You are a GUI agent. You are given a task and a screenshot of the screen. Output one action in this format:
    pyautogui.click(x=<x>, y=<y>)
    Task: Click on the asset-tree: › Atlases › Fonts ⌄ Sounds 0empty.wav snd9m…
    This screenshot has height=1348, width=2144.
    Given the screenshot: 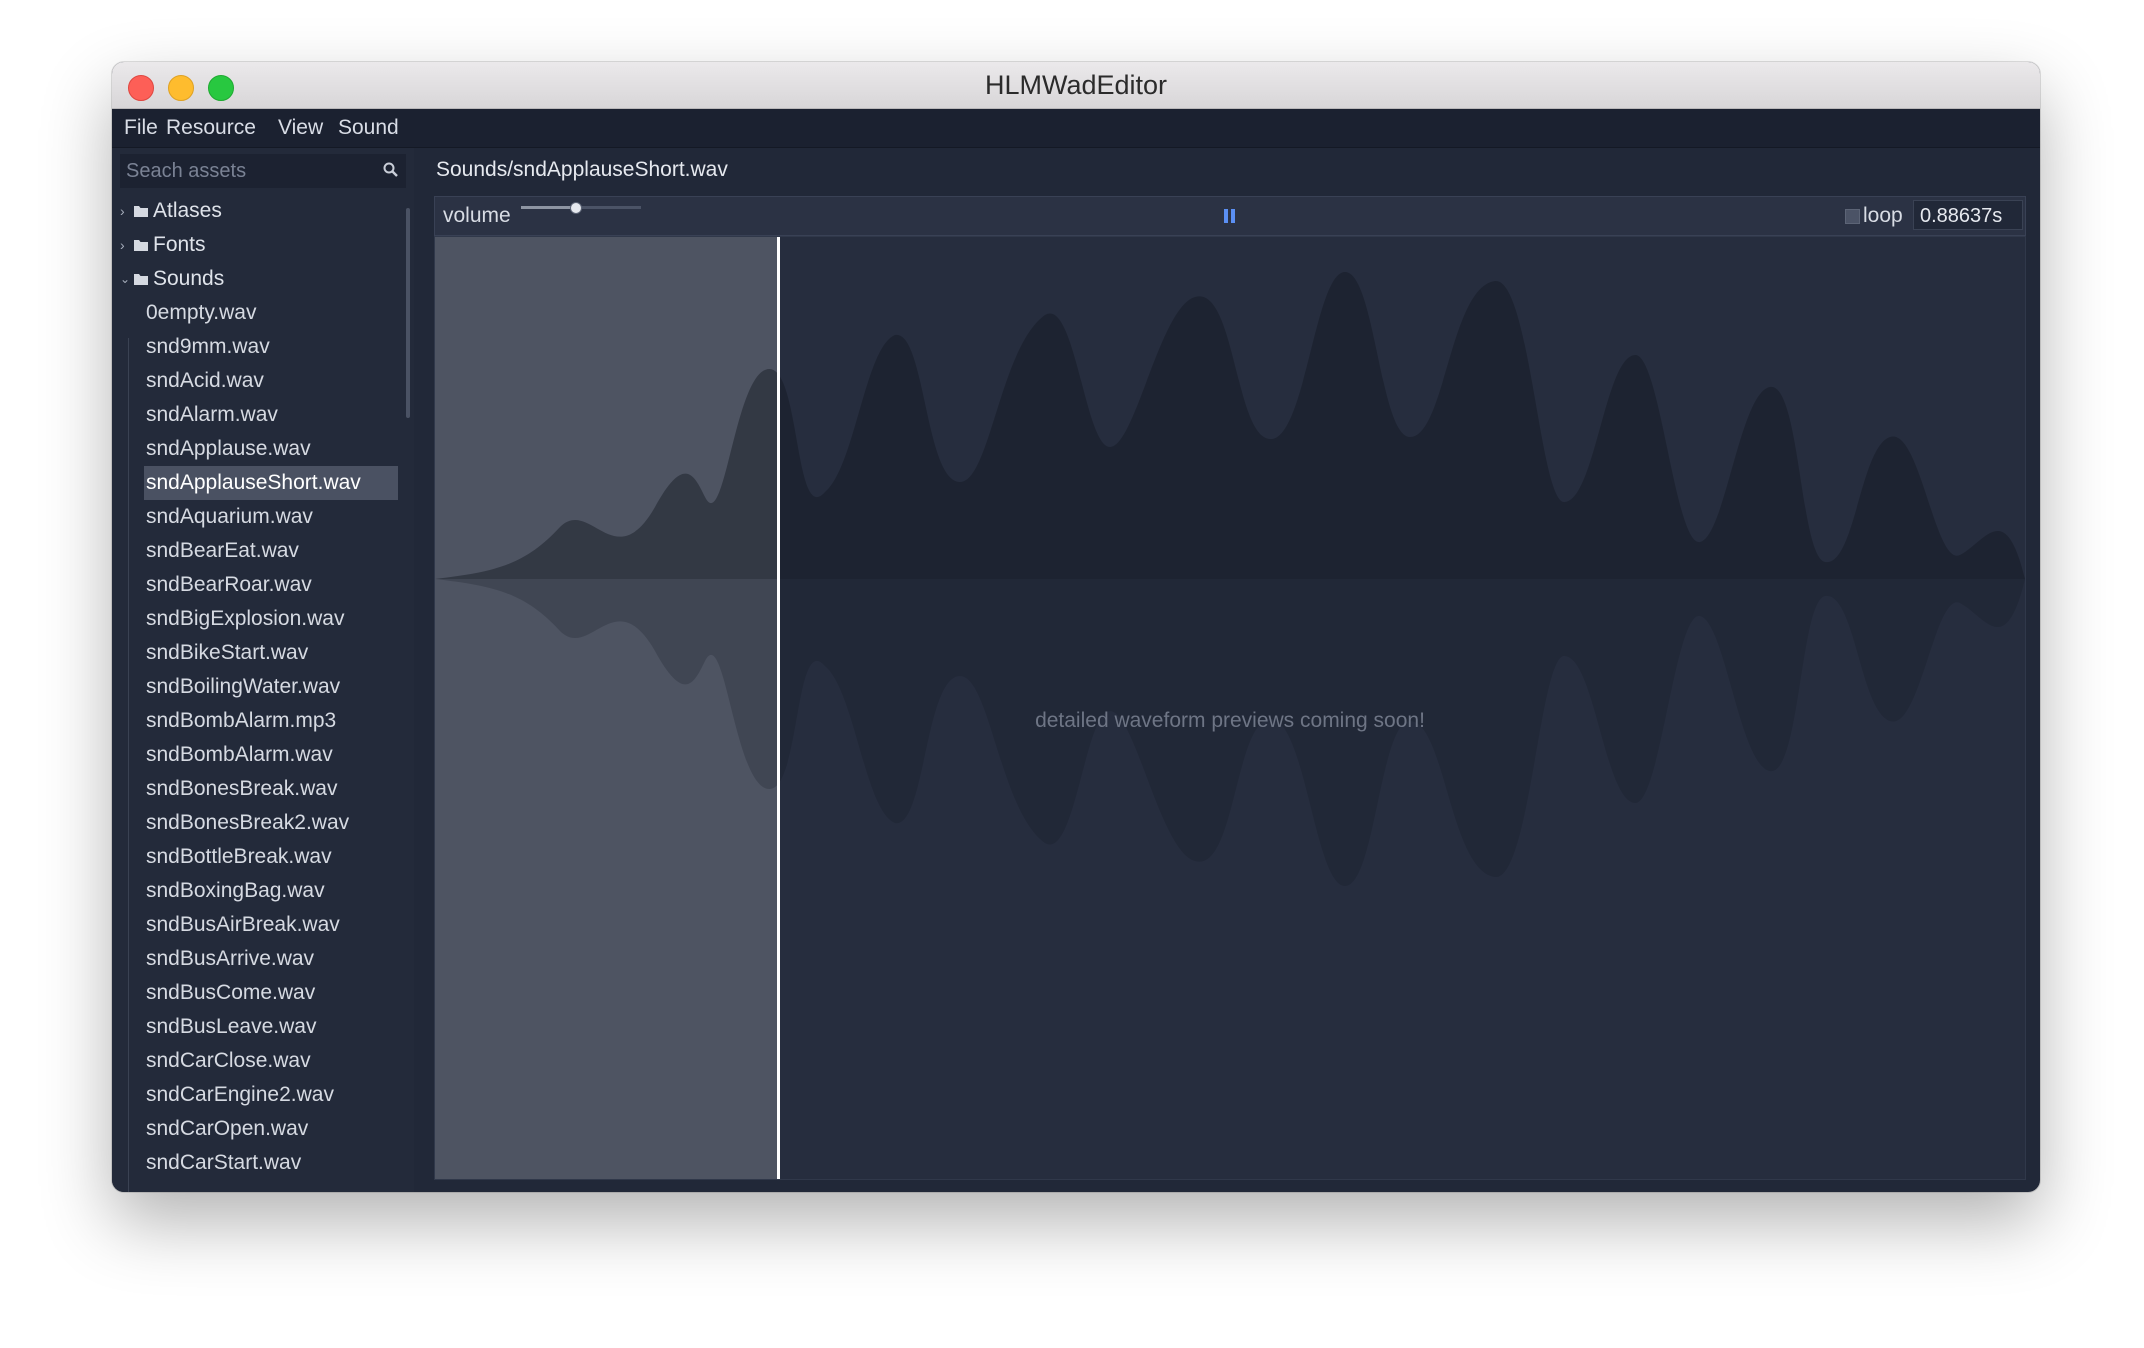 What is the action you would take?
    pyautogui.click(x=259, y=692)
    